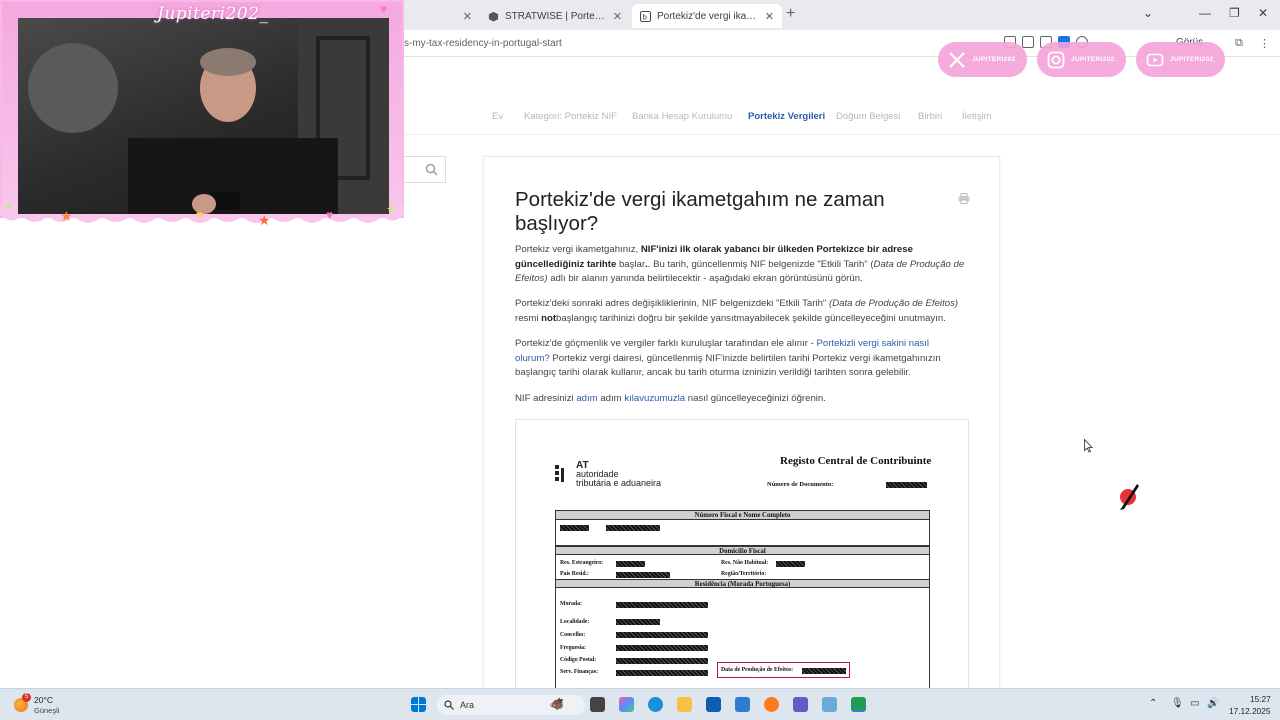 The width and height of the screenshot is (1280, 720). What do you see at coordinates (682, 116) in the screenshot?
I see `nav-item-bank: Banka Hesap Kurulumu` at bounding box center [682, 116].